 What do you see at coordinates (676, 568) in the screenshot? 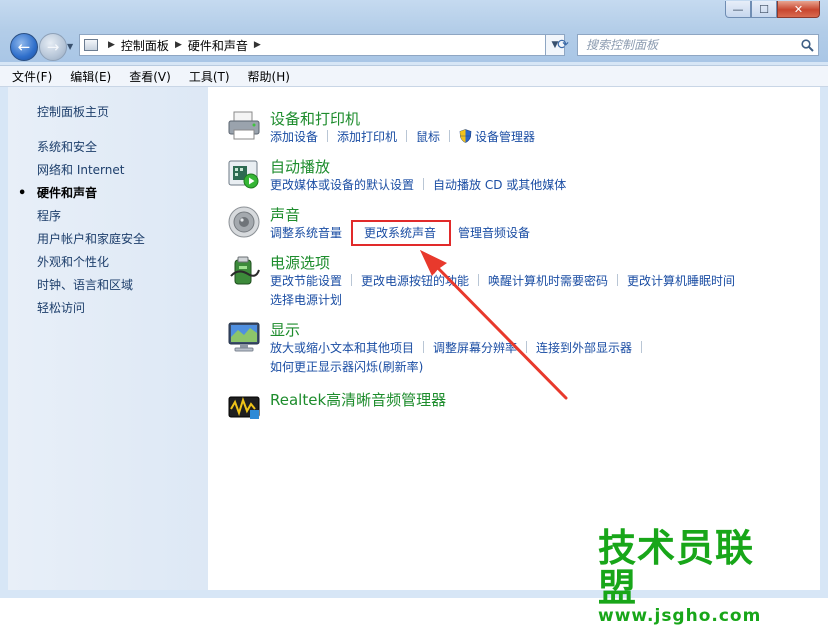
I see `watermark-text: 技术员联盟` at bounding box center [676, 568].